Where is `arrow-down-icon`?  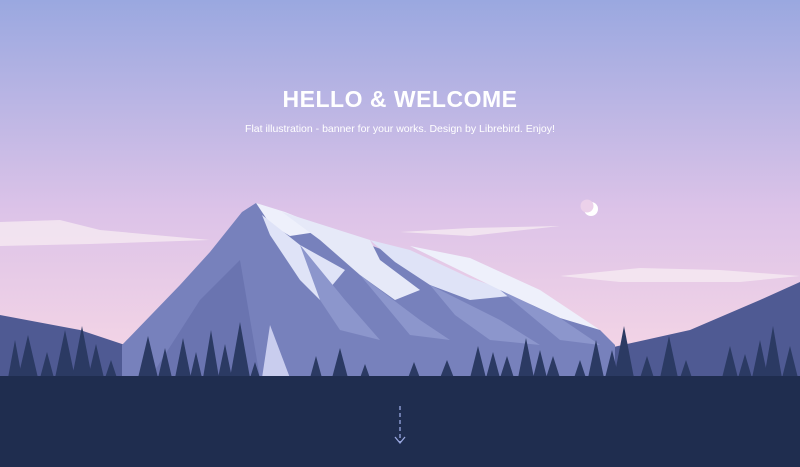 arrow-down-icon is located at coordinates (400, 425).